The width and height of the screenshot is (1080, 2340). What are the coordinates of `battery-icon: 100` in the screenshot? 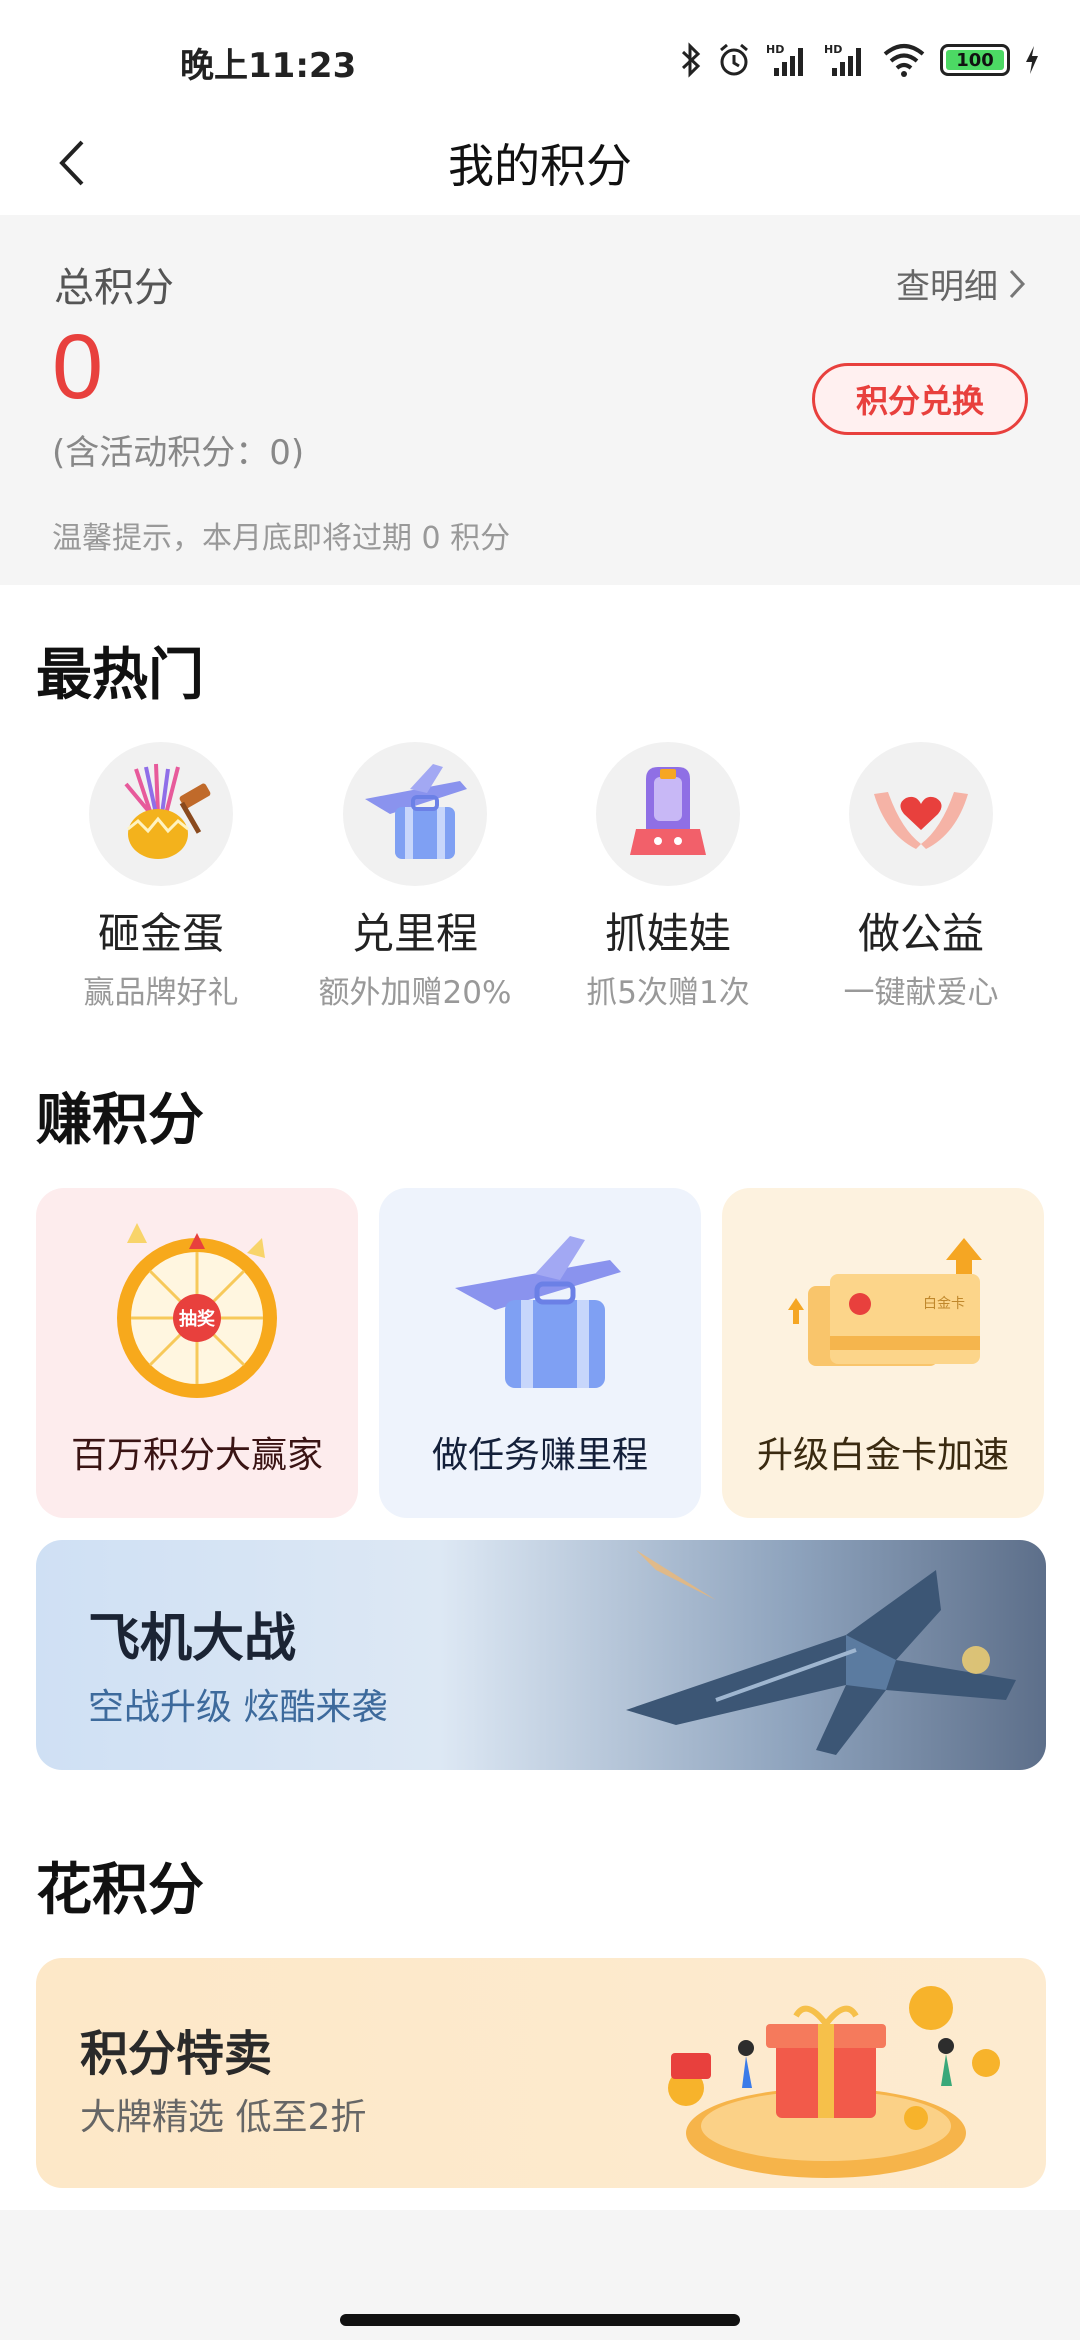 It's located at (975, 60).